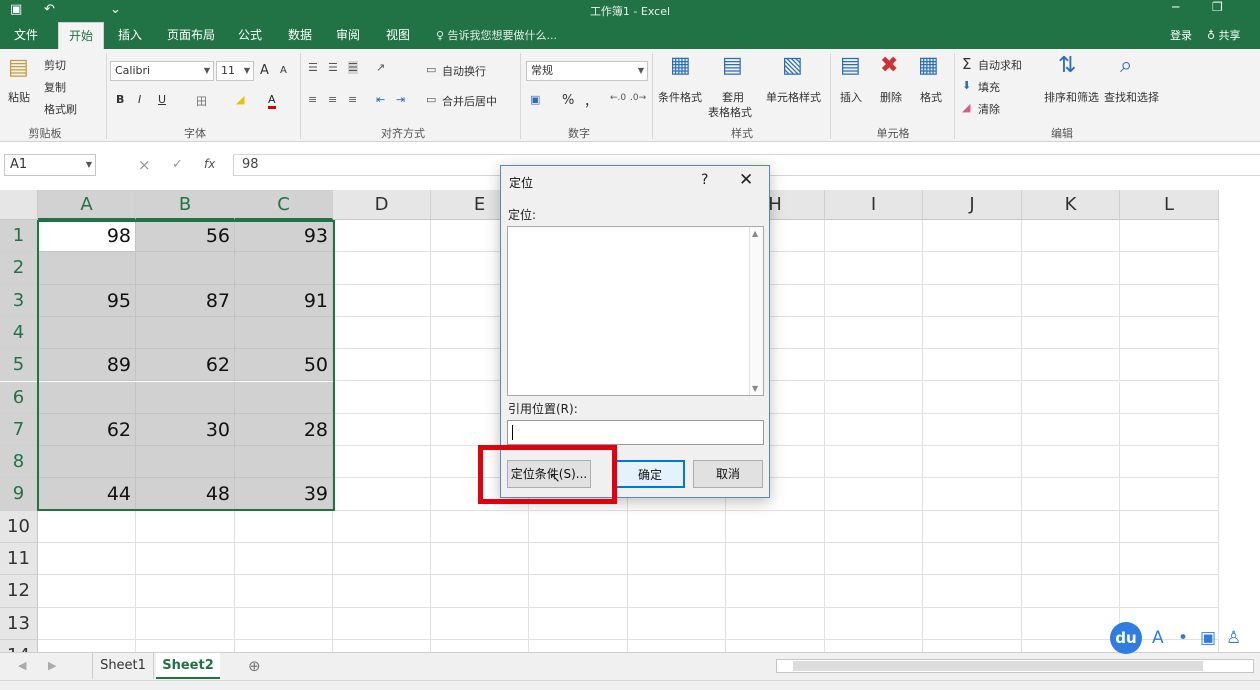  I want to click on name-box: A1 ▼, so click(50, 165).